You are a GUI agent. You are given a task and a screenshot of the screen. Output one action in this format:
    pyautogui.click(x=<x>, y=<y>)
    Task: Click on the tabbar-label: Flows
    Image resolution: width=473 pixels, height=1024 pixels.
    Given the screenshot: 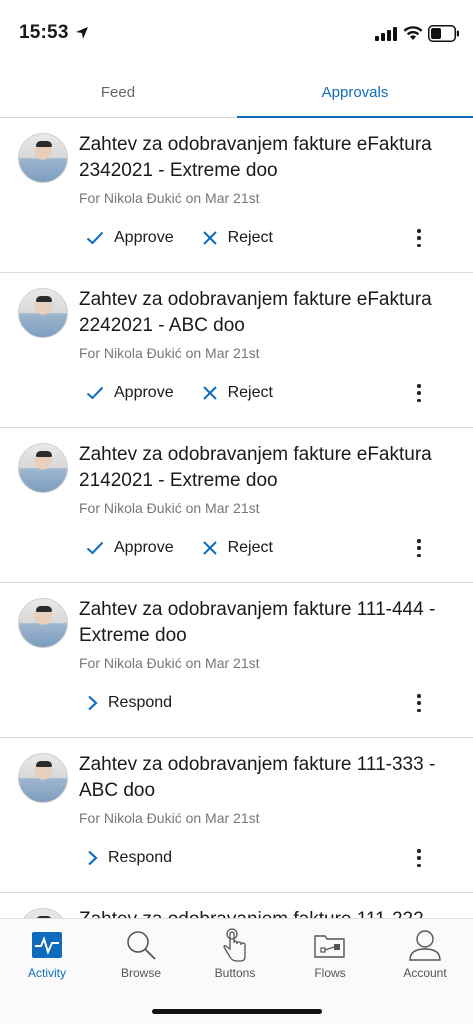 What is the action you would take?
    pyautogui.click(x=330, y=973)
    